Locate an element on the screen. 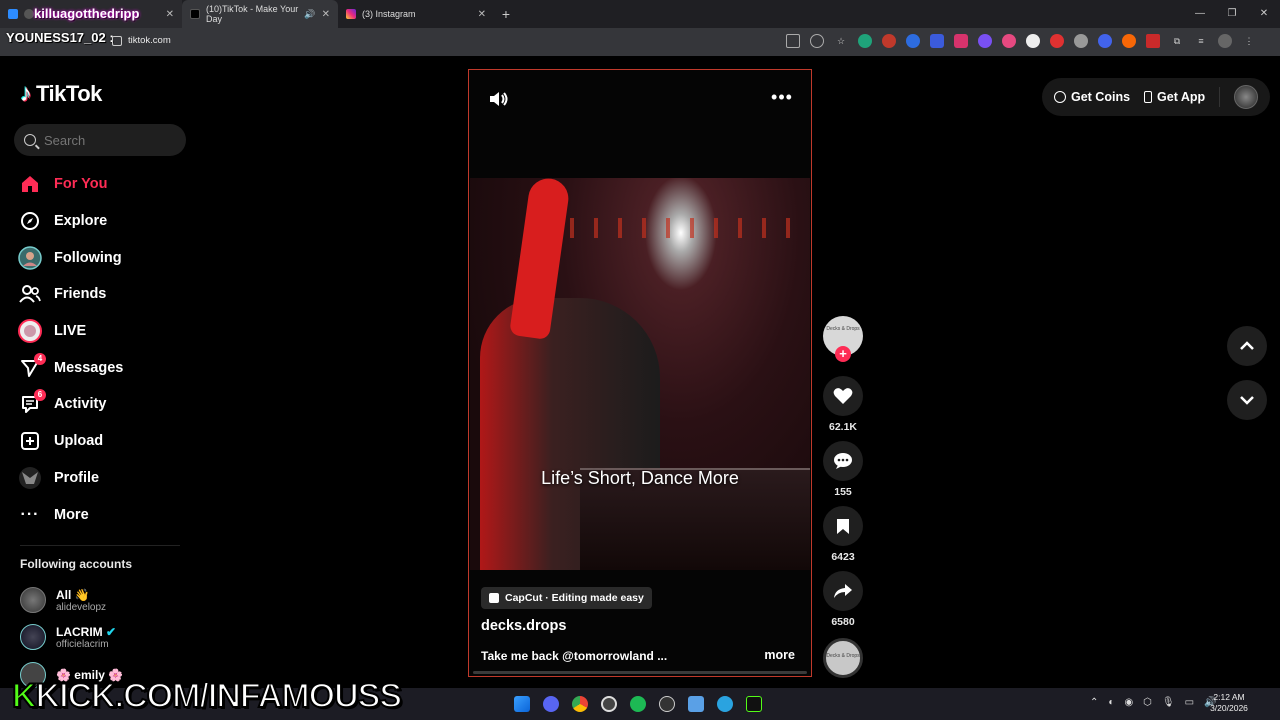 The height and width of the screenshot is (720, 1280). sidebar-item-more: ··· More is located at coordinates (103, 514).